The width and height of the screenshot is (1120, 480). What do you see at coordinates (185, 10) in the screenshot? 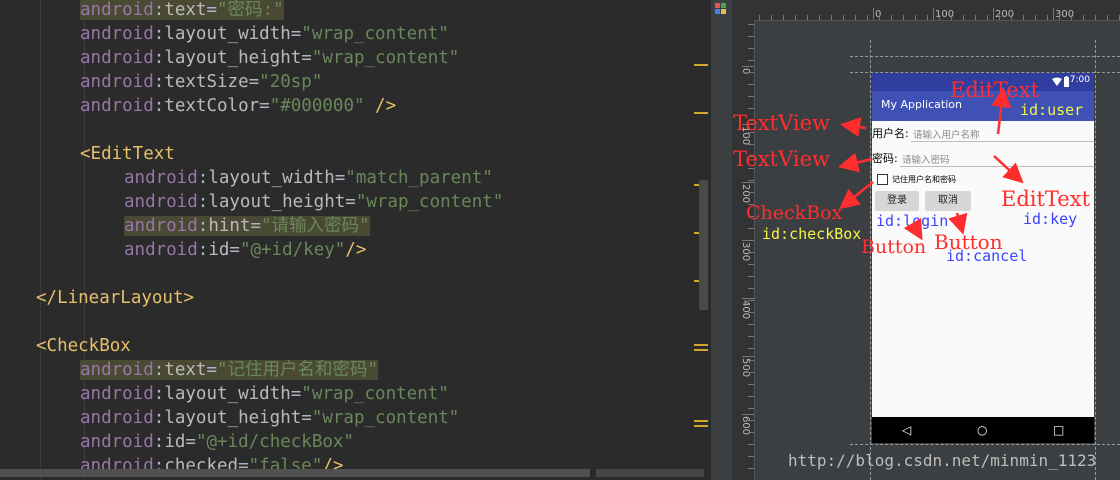
I see `code-token: text` at bounding box center [185, 10].